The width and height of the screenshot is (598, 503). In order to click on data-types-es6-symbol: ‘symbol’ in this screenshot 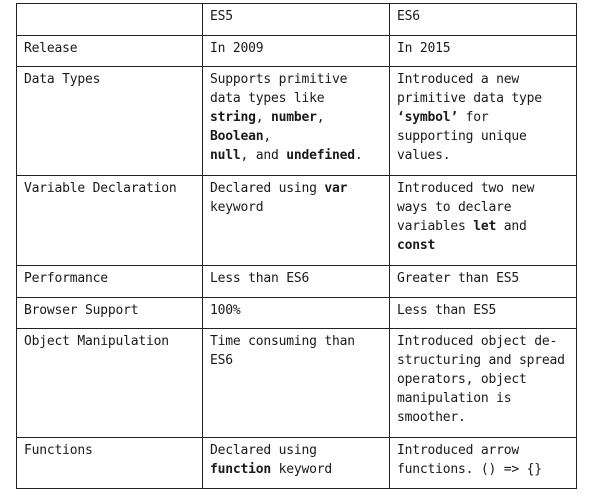, I will do `click(428, 117)`.